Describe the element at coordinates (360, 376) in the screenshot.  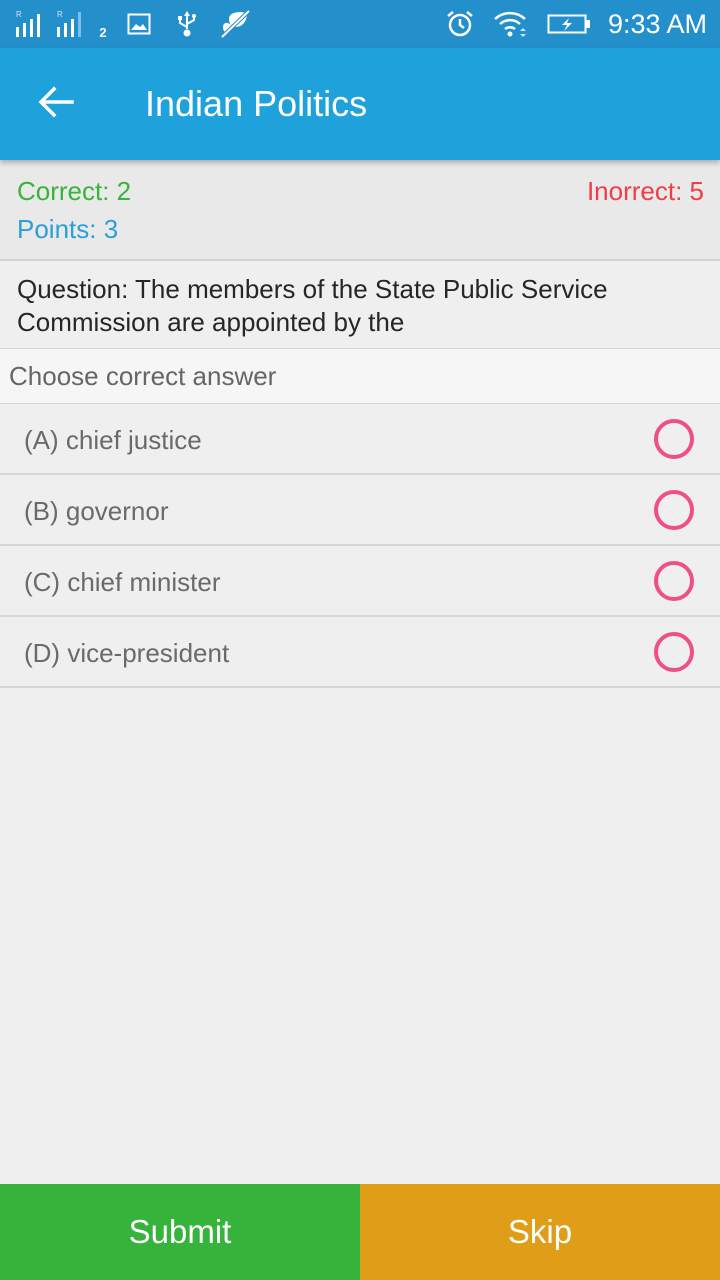
I see `choose-answer-label: Choose correct answer` at that location.